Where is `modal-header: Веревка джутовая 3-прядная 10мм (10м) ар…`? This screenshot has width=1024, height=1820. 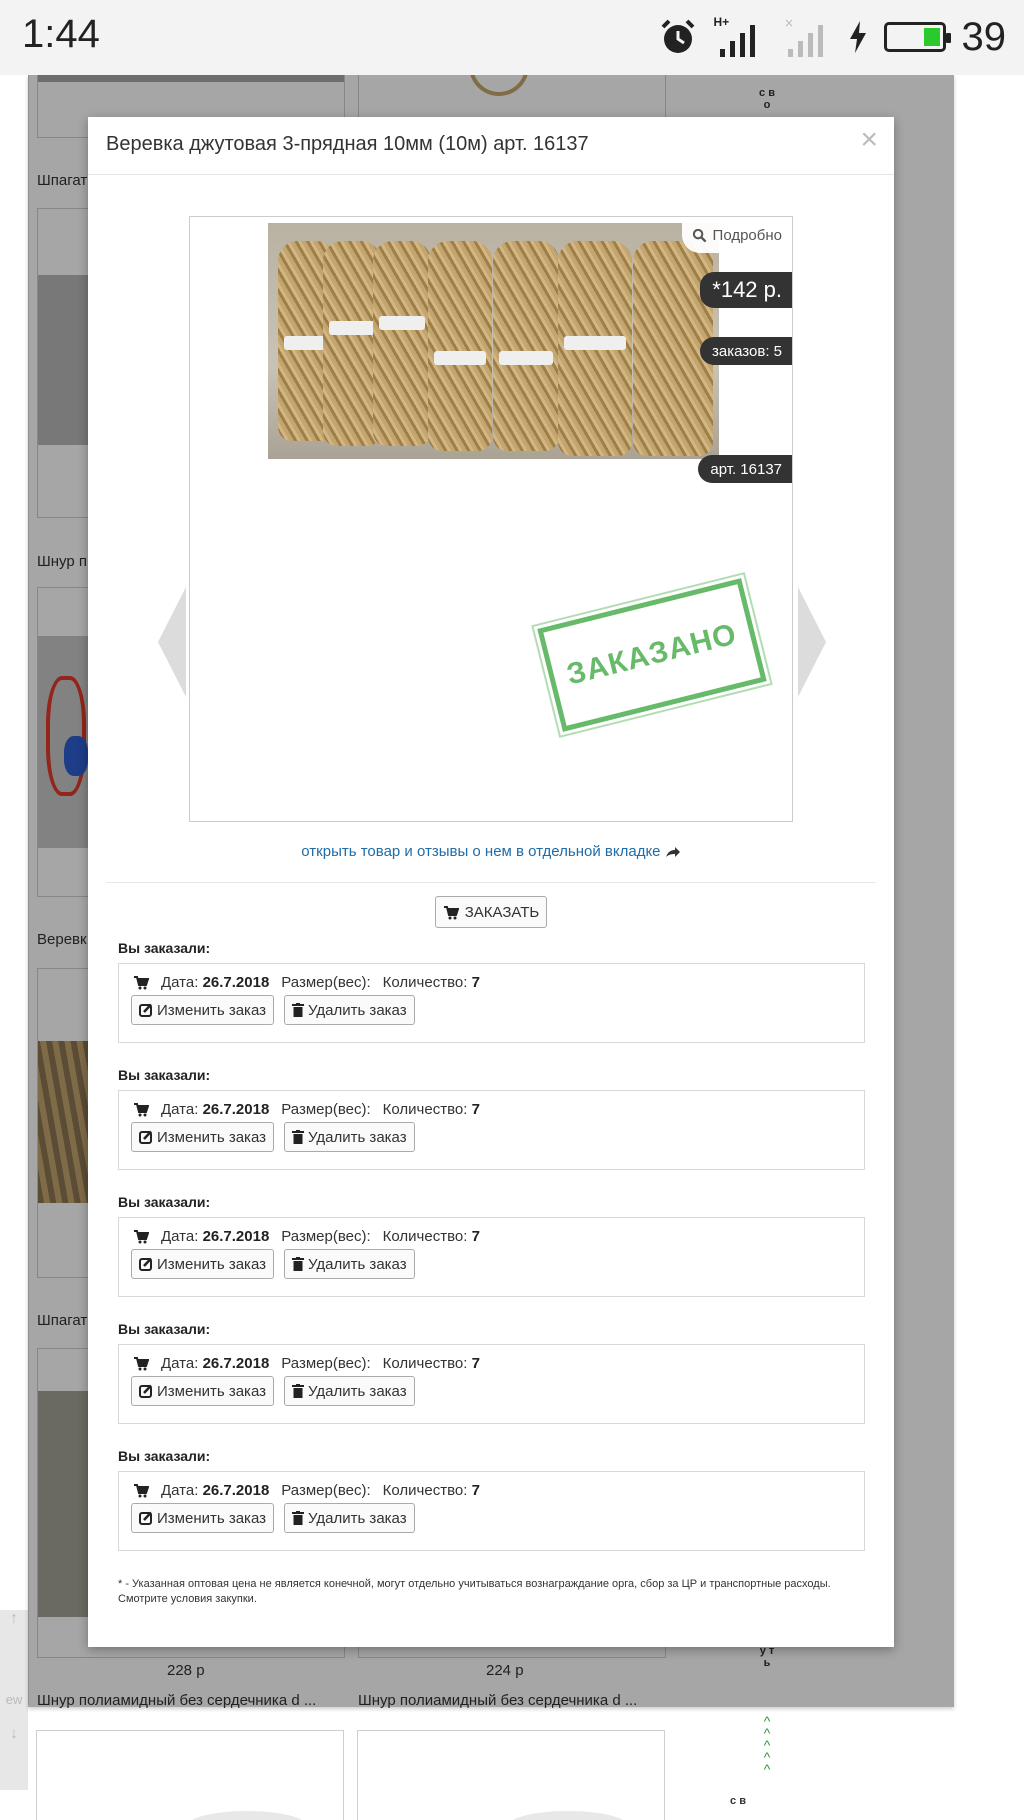
modal-header: Веревка джутовая 3-прядная 10мм (10м) ар… is located at coordinates (491, 146).